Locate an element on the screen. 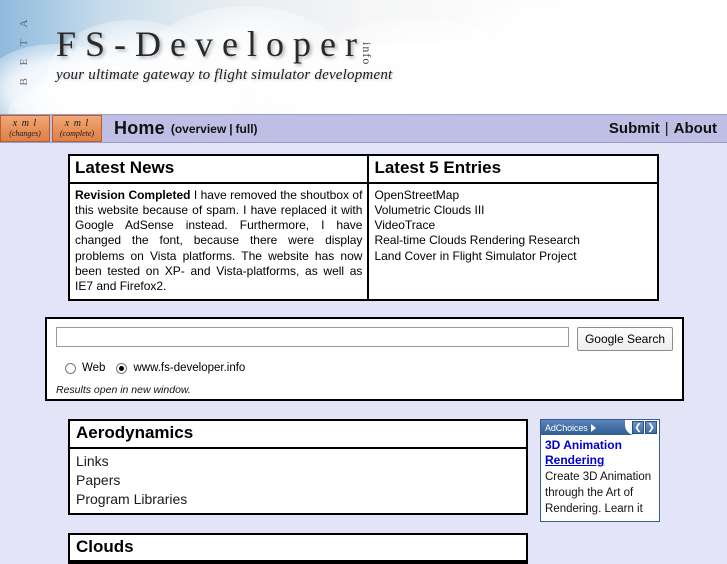 The height and width of the screenshot is (564, 727). category-link-links: Links is located at coordinates (298, 461).